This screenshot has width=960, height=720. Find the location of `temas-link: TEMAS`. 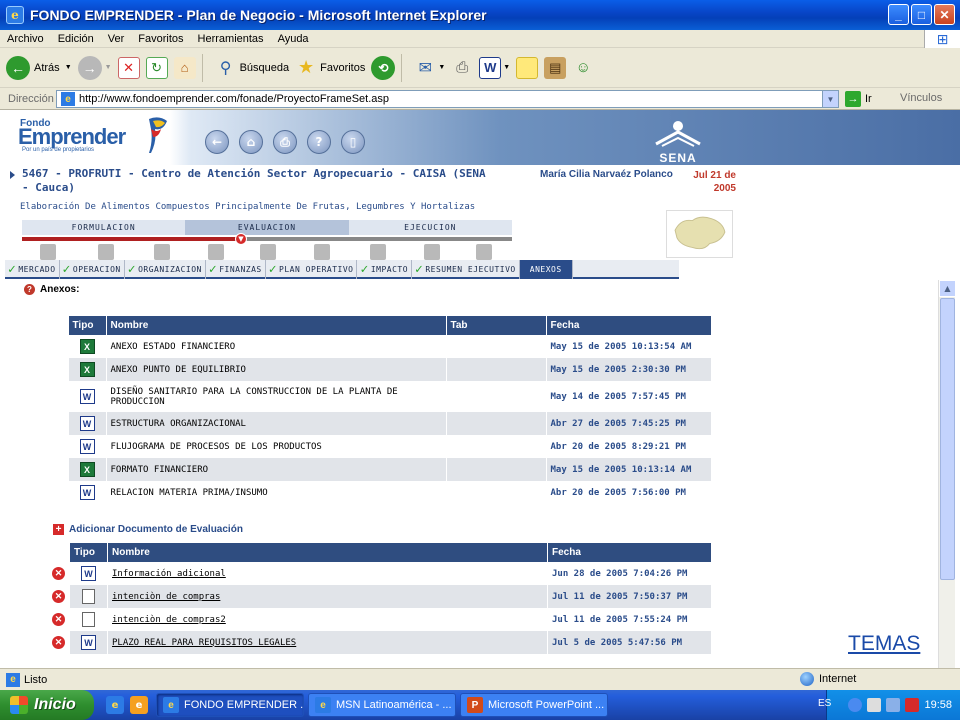

temas-link: TEMAS is located at coordinates (884, 644).